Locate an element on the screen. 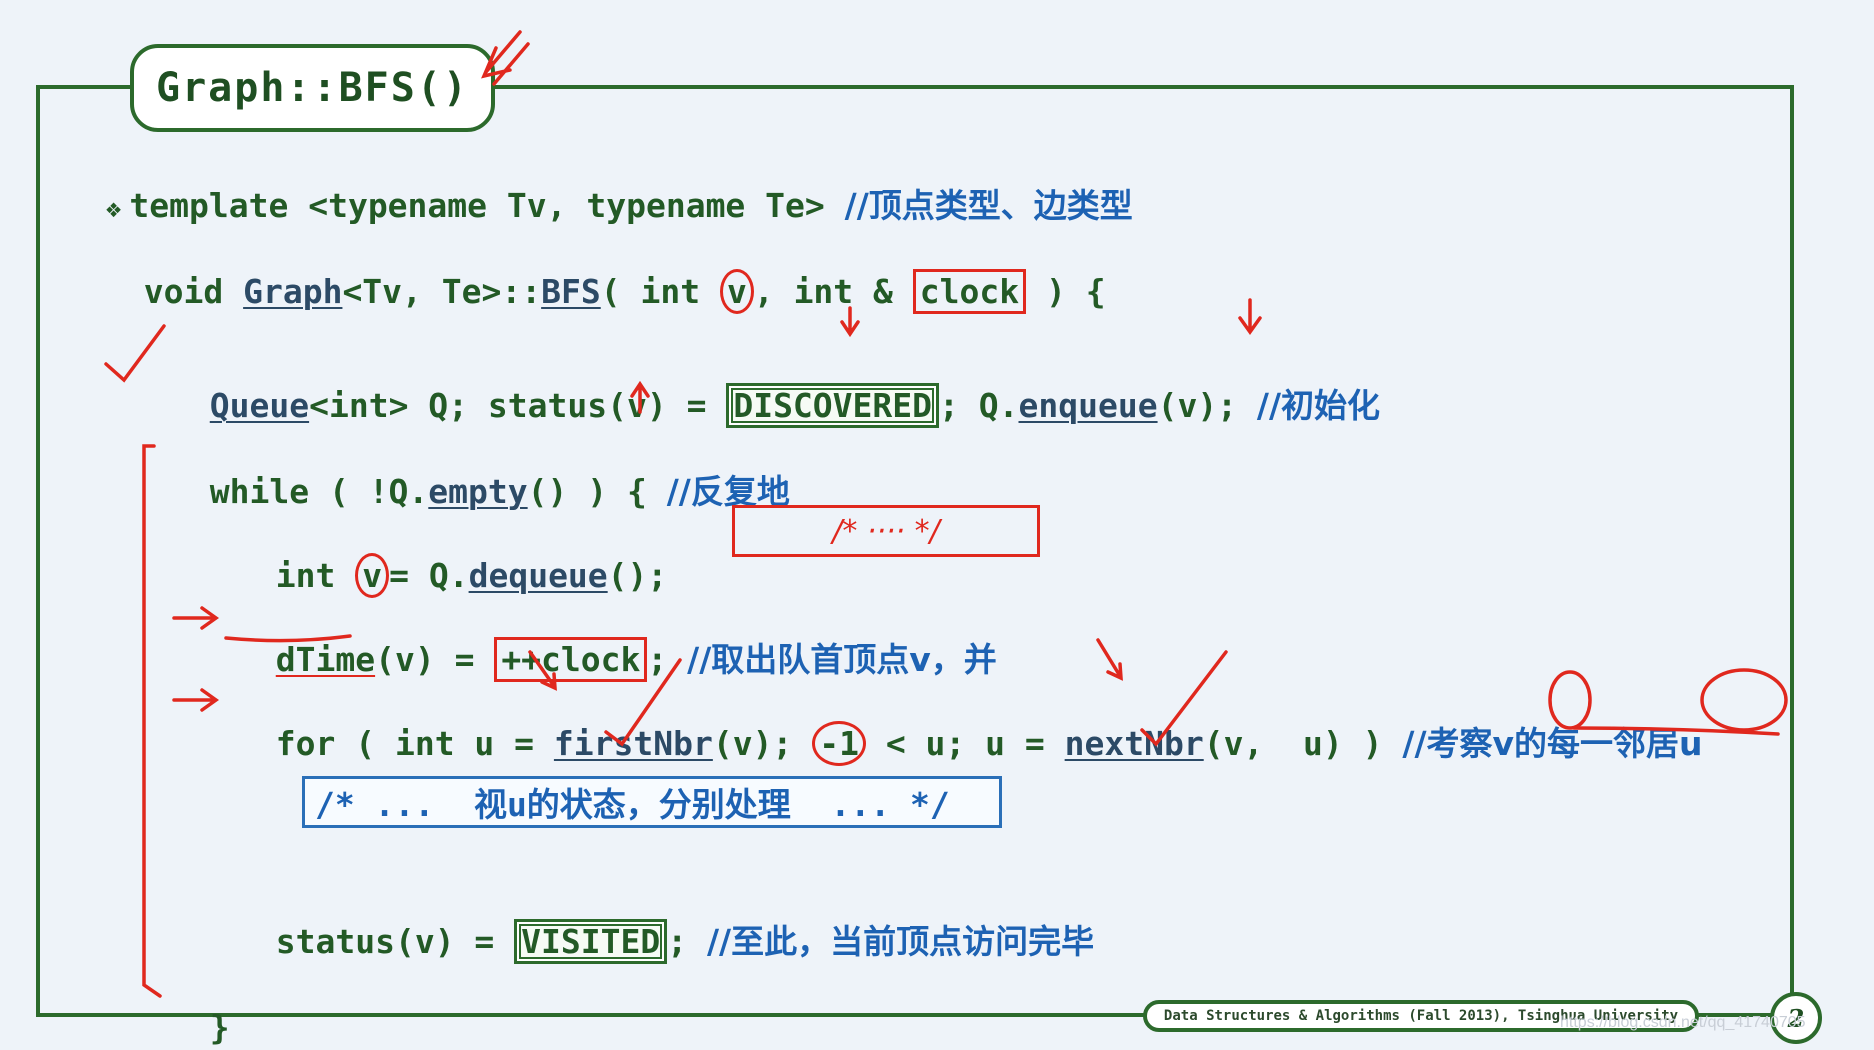 This screenshot has width=1874, height=1050. code-text: int is located at coordinates (315, 575).